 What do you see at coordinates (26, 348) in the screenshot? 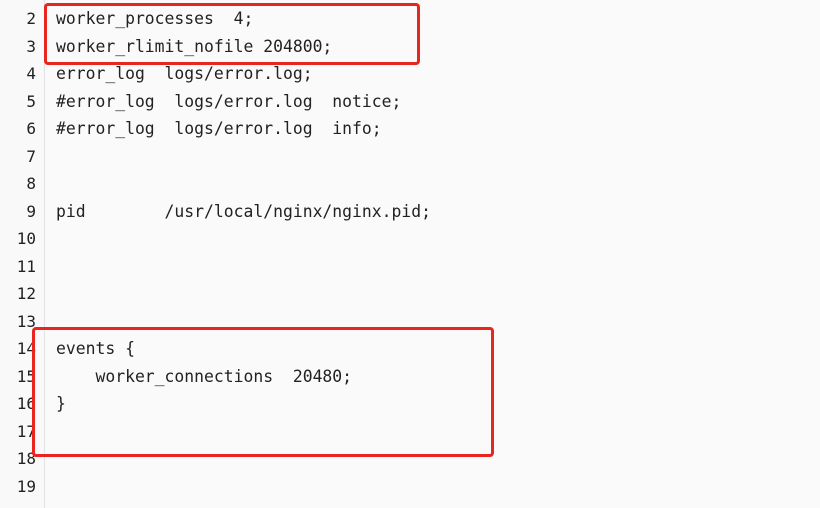
I see `line-number: 14` at bounding box center [26, 348].